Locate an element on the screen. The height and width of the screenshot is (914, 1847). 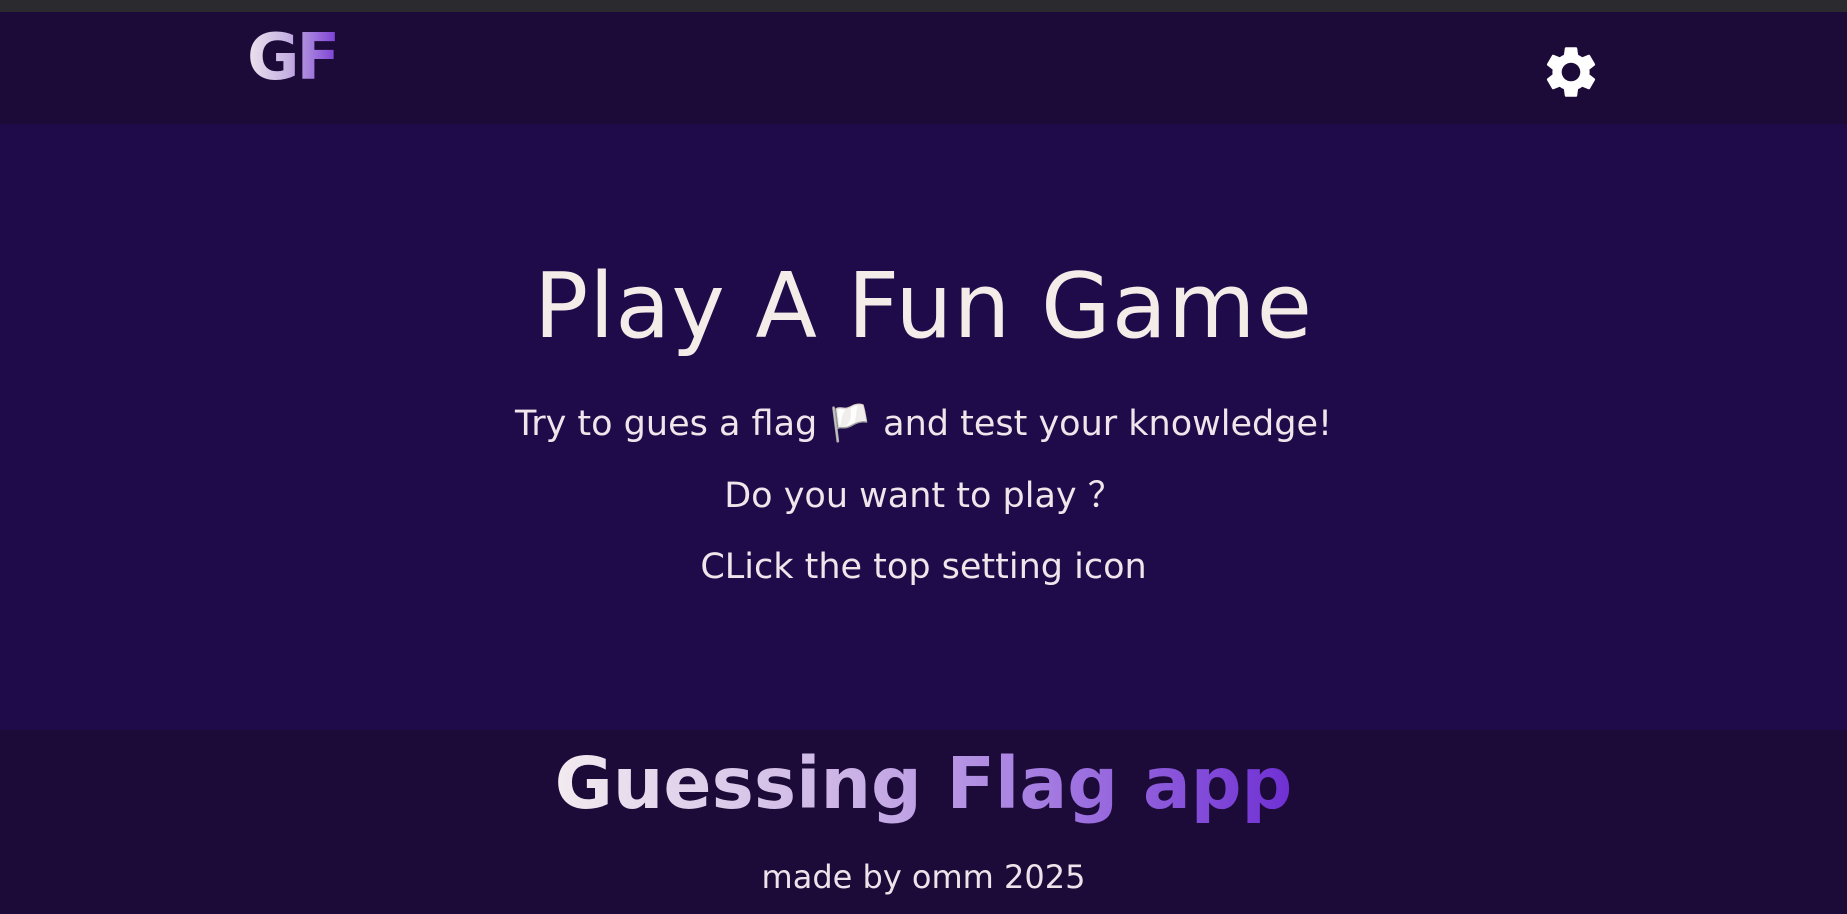
hero-title: Play A Fun Game is located at coordinates (923, 306).